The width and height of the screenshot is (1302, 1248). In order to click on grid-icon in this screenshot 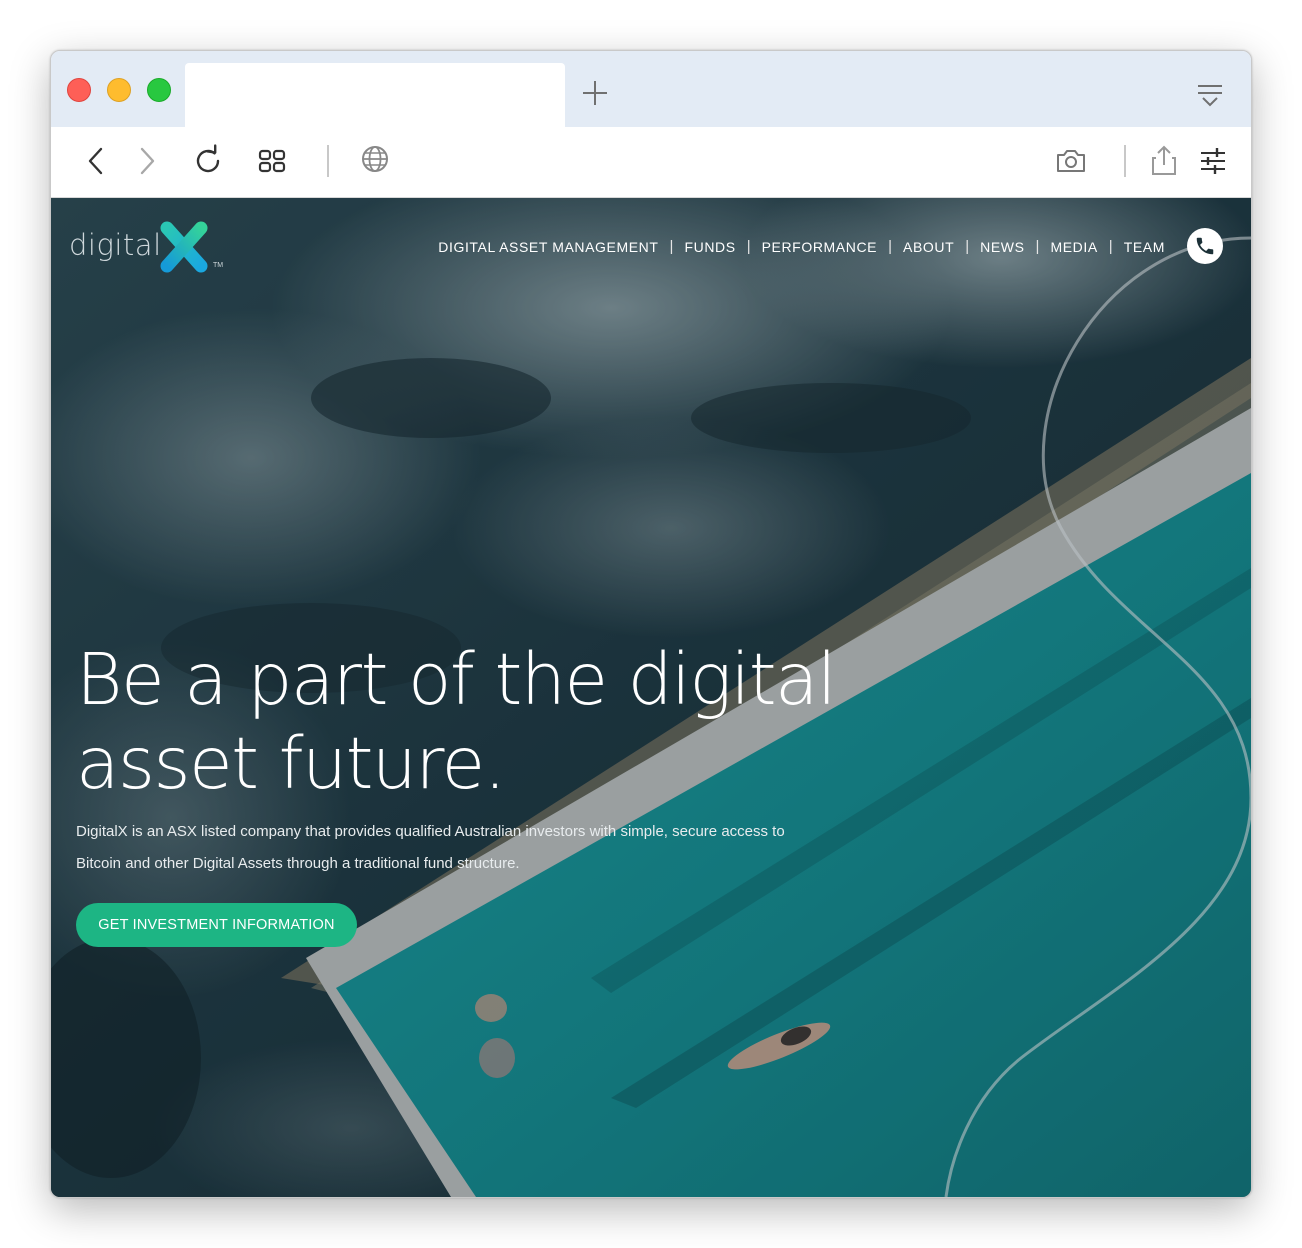, I will do `click(272, 161)`.